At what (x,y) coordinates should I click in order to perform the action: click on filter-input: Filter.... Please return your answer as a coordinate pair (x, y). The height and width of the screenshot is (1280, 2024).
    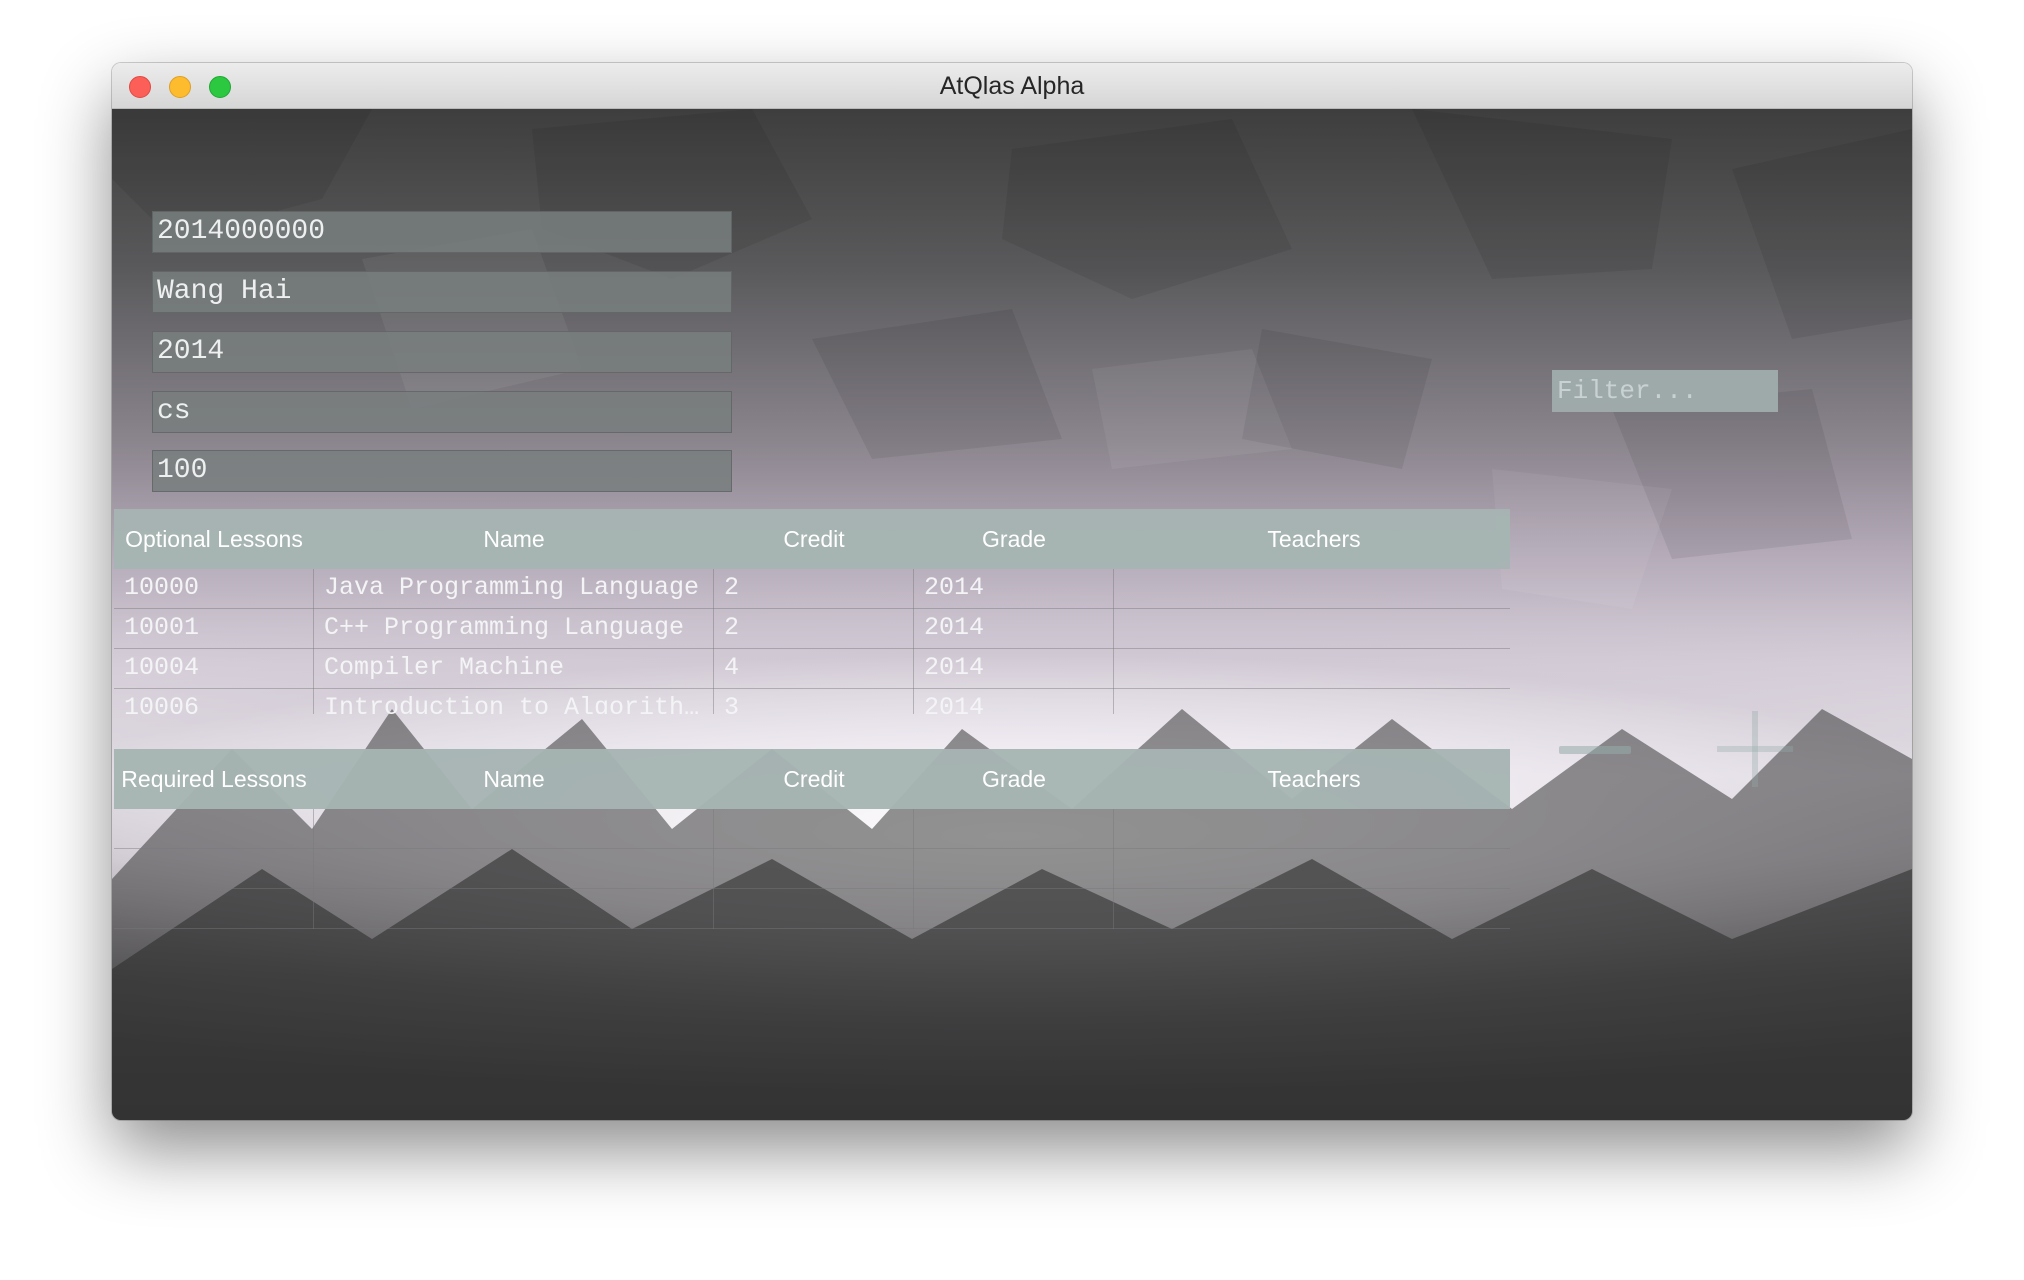
    Looking at the image, I should click on (1665, 391).